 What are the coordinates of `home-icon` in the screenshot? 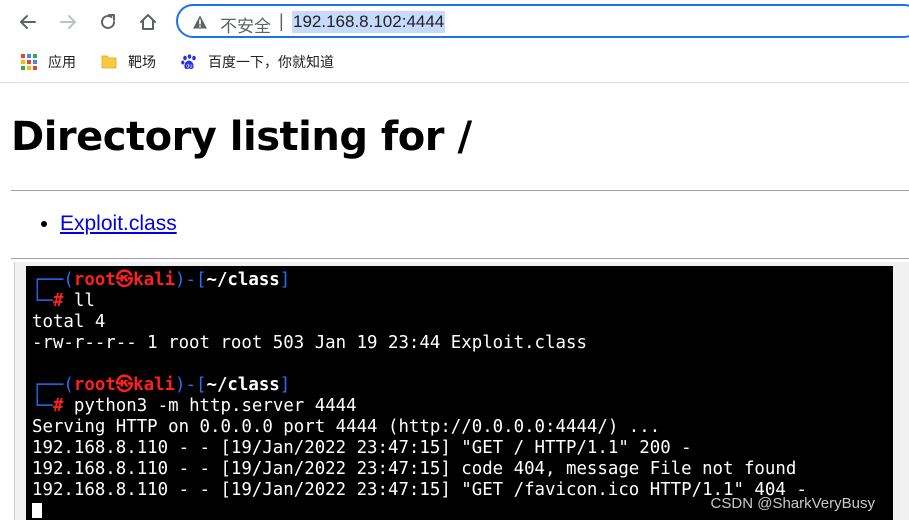 It's located at (148, 22).